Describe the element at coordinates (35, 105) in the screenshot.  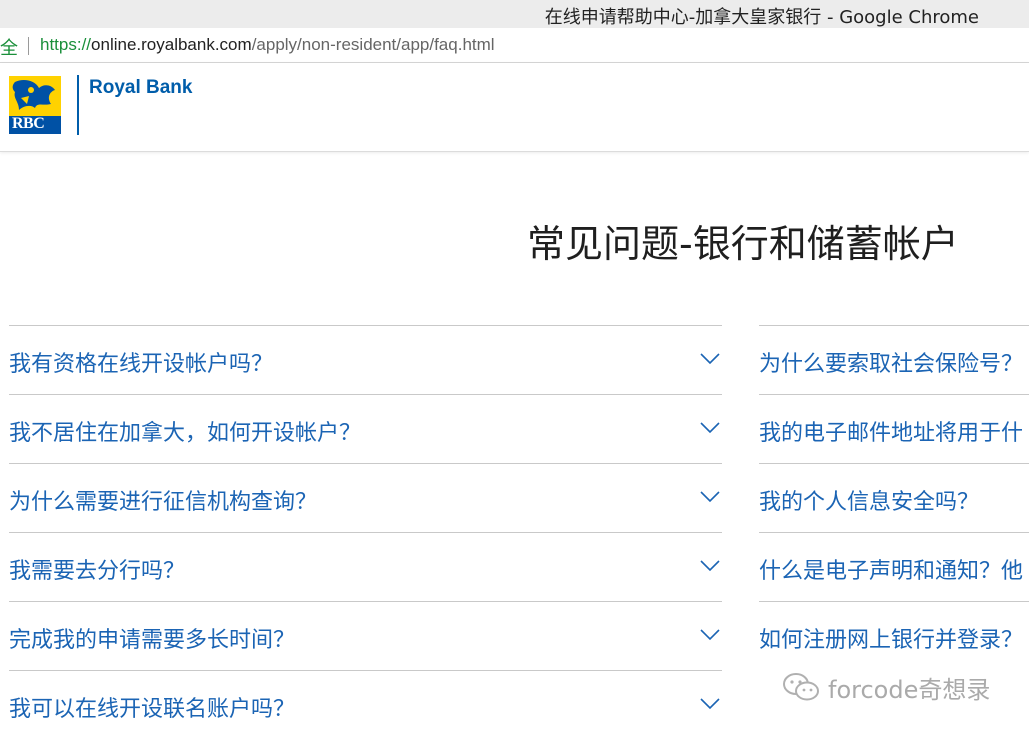
I see `rbc-logo: RBC` at that location.